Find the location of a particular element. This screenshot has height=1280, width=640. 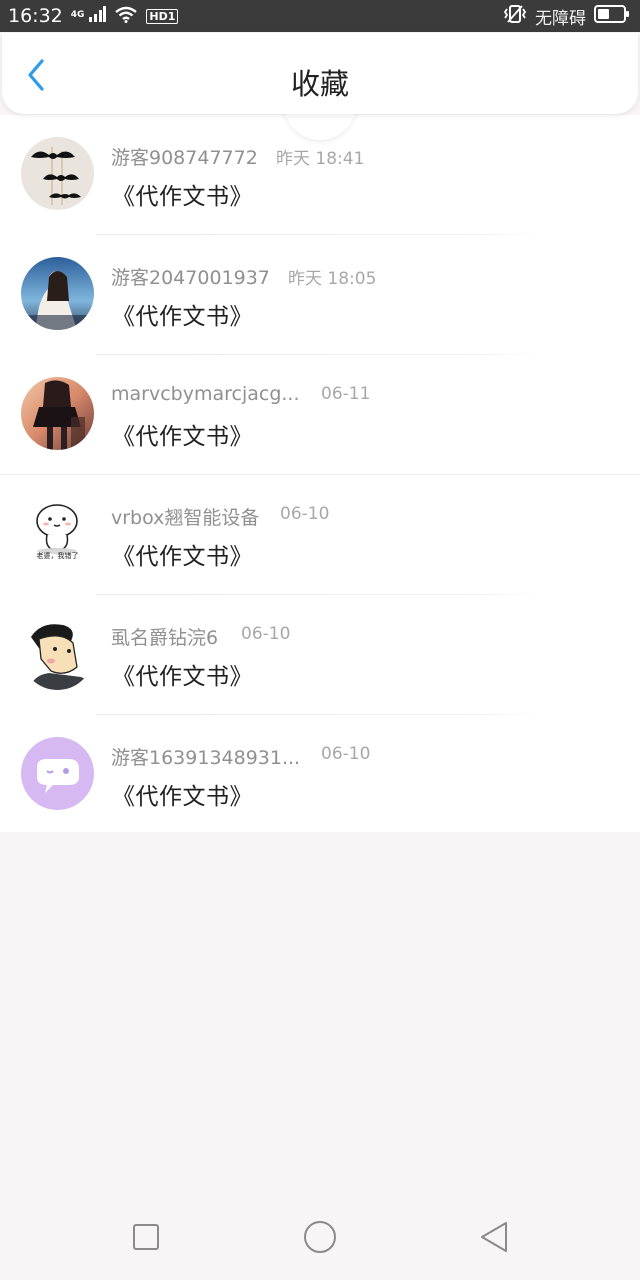

list-item: marvcbymarcjacg... 06-11 《代作文书》 is located at coordinates (320, 415).